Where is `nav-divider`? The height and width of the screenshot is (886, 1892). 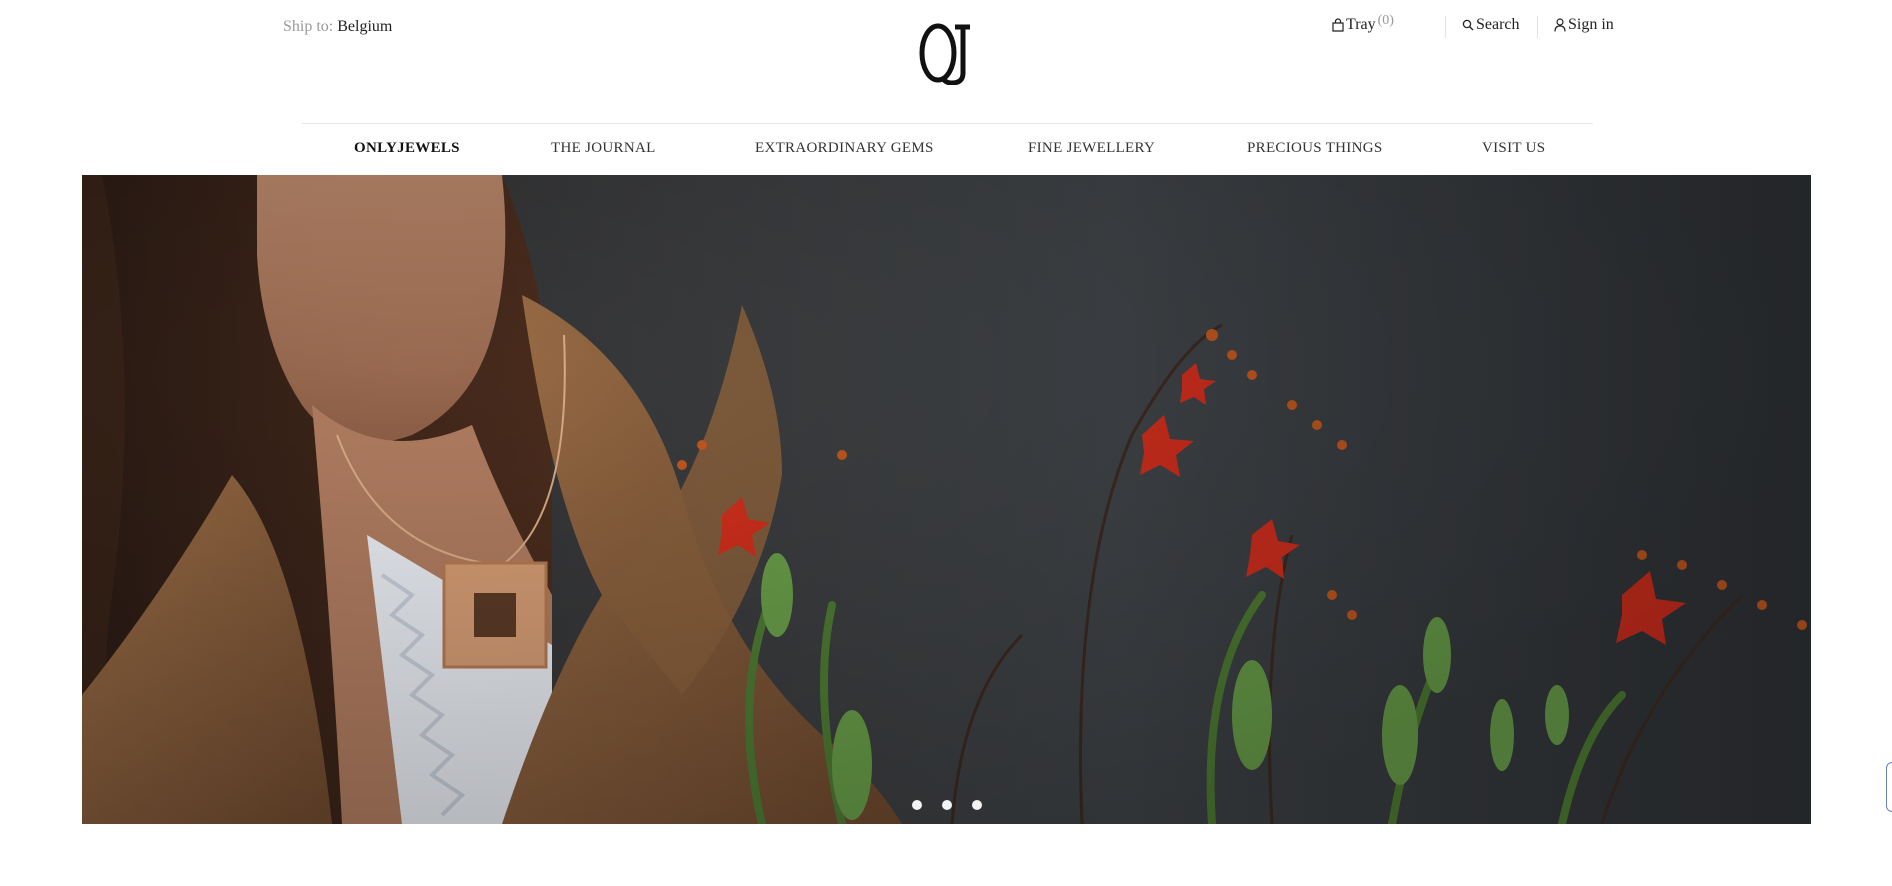 nav-divider is located at coordinates (947, 123).